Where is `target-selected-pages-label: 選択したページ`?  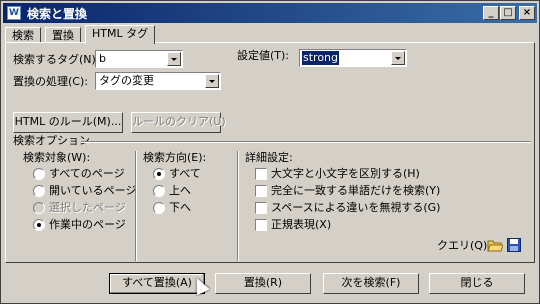 target-selected-pages-label: 選択したページ is located at coordinates (87, 208).